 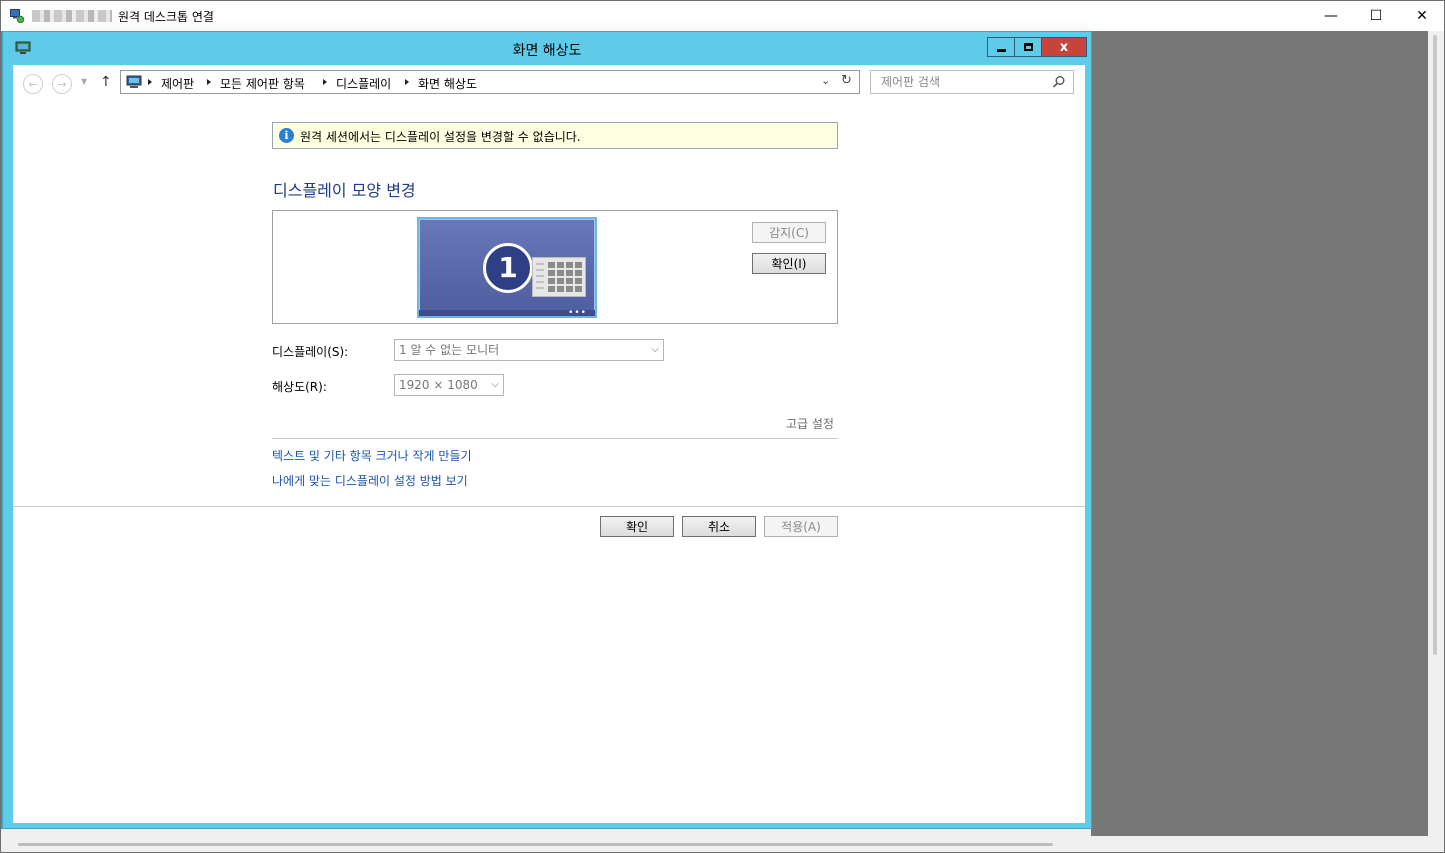 I want to click on back-button: ←, so click(x=33, y=84).